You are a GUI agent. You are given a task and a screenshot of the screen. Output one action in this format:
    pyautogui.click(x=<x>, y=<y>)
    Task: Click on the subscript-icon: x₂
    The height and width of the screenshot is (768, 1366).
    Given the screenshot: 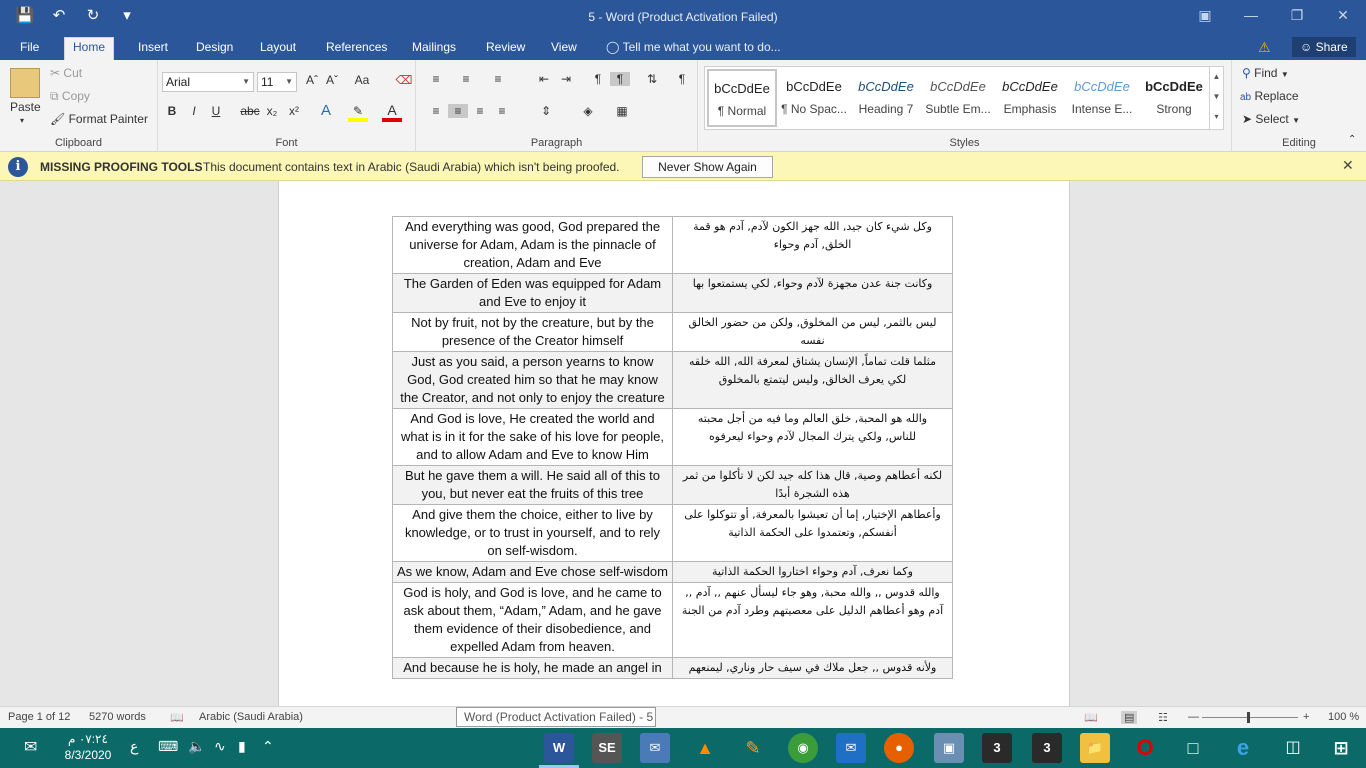 What is the action you would take?
    pyautogui.click(x=272, y=111)
    